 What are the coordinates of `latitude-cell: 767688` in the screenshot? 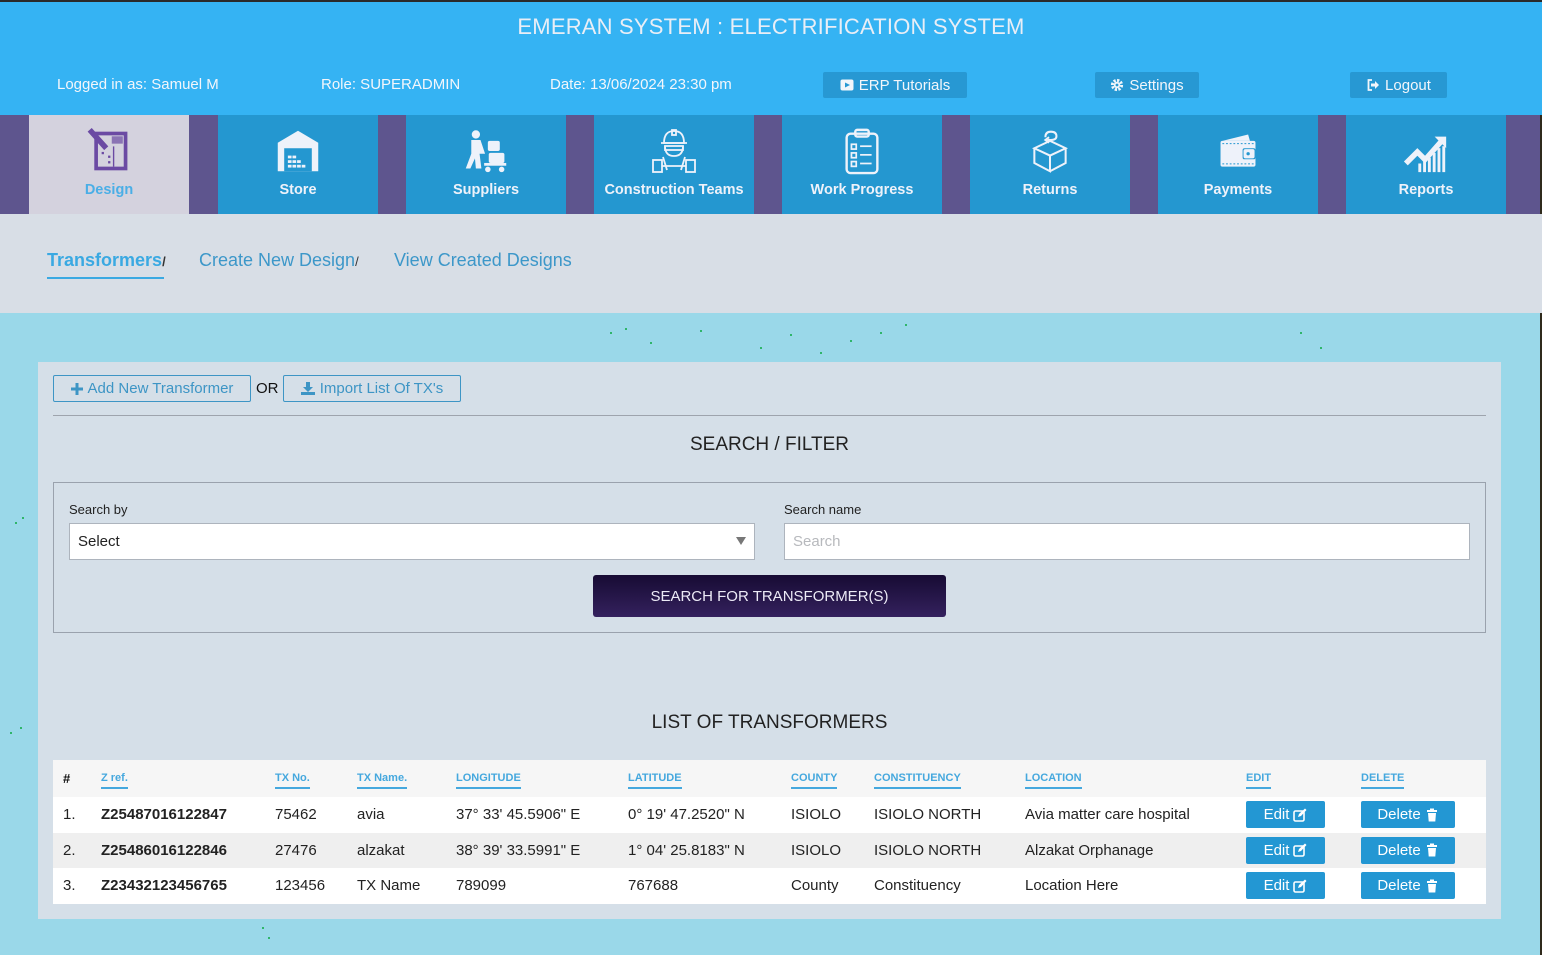 It's located at (653, 886).